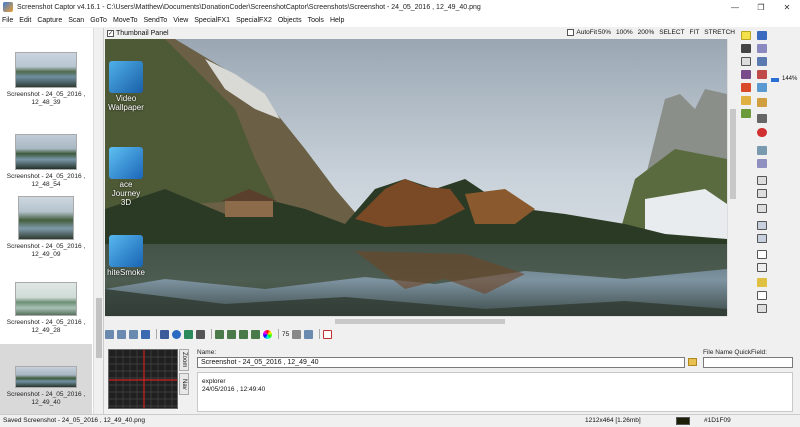  I want to click on zoom-200-button: 200%, so click(646, 32).